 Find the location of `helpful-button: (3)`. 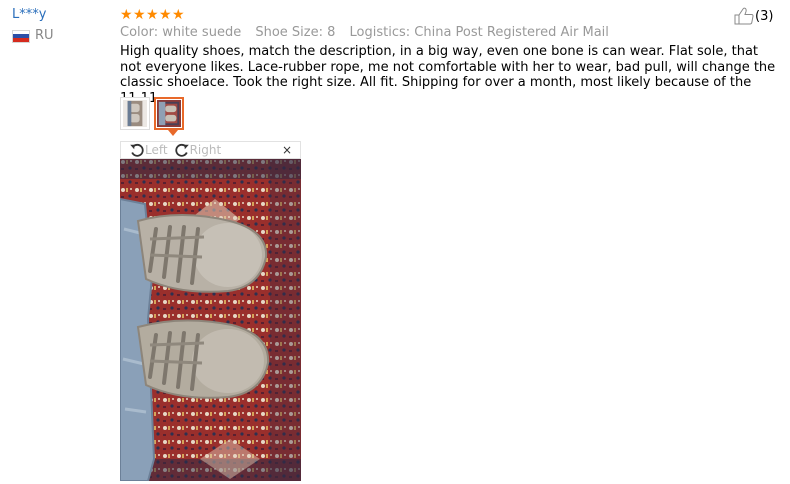

helpful-button: (3) is located at coordinates (753, 16).